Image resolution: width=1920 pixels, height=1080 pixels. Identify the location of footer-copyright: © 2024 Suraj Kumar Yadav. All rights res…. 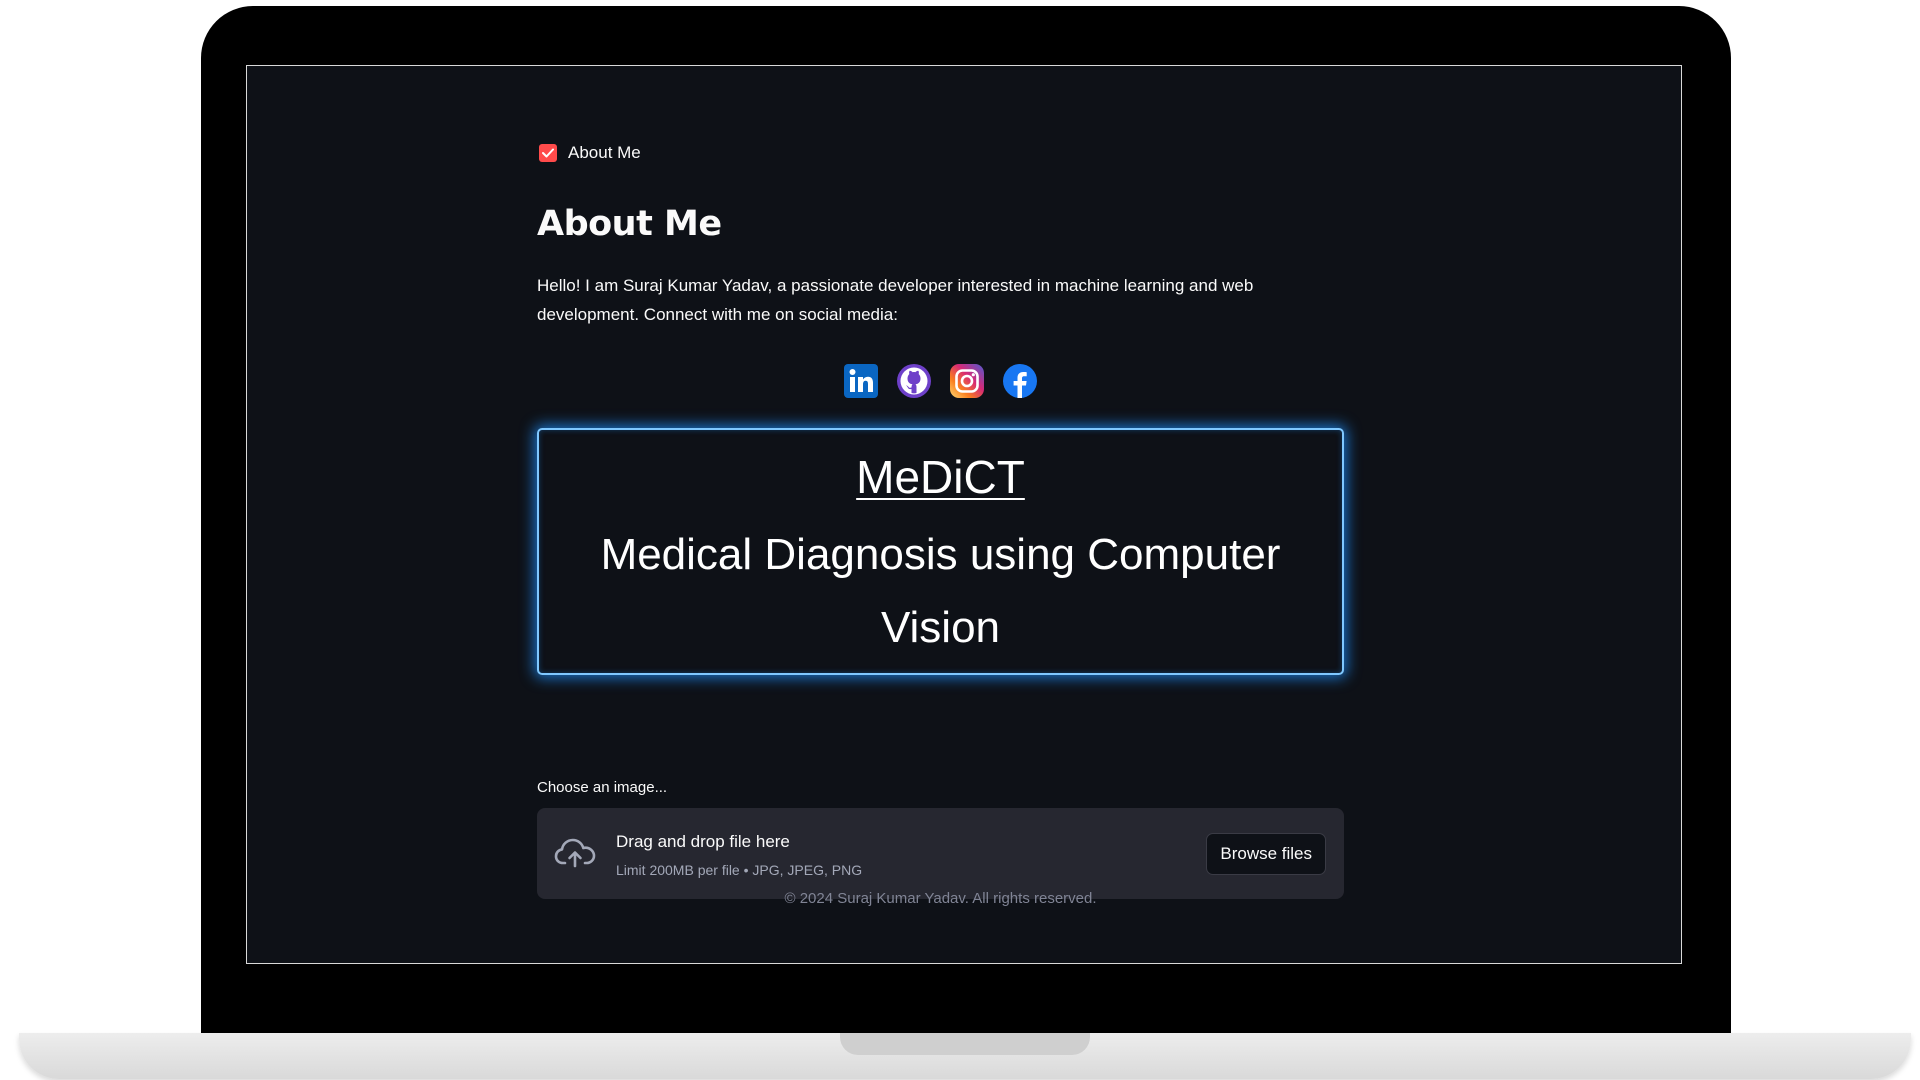
(940, 898).